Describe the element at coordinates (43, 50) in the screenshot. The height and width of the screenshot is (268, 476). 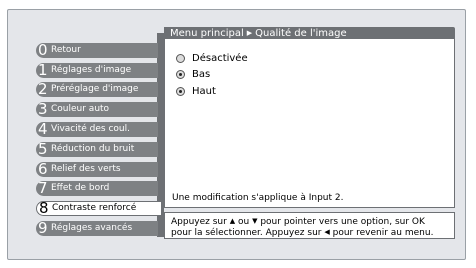
I see `menu-item-number: 0` at that location.